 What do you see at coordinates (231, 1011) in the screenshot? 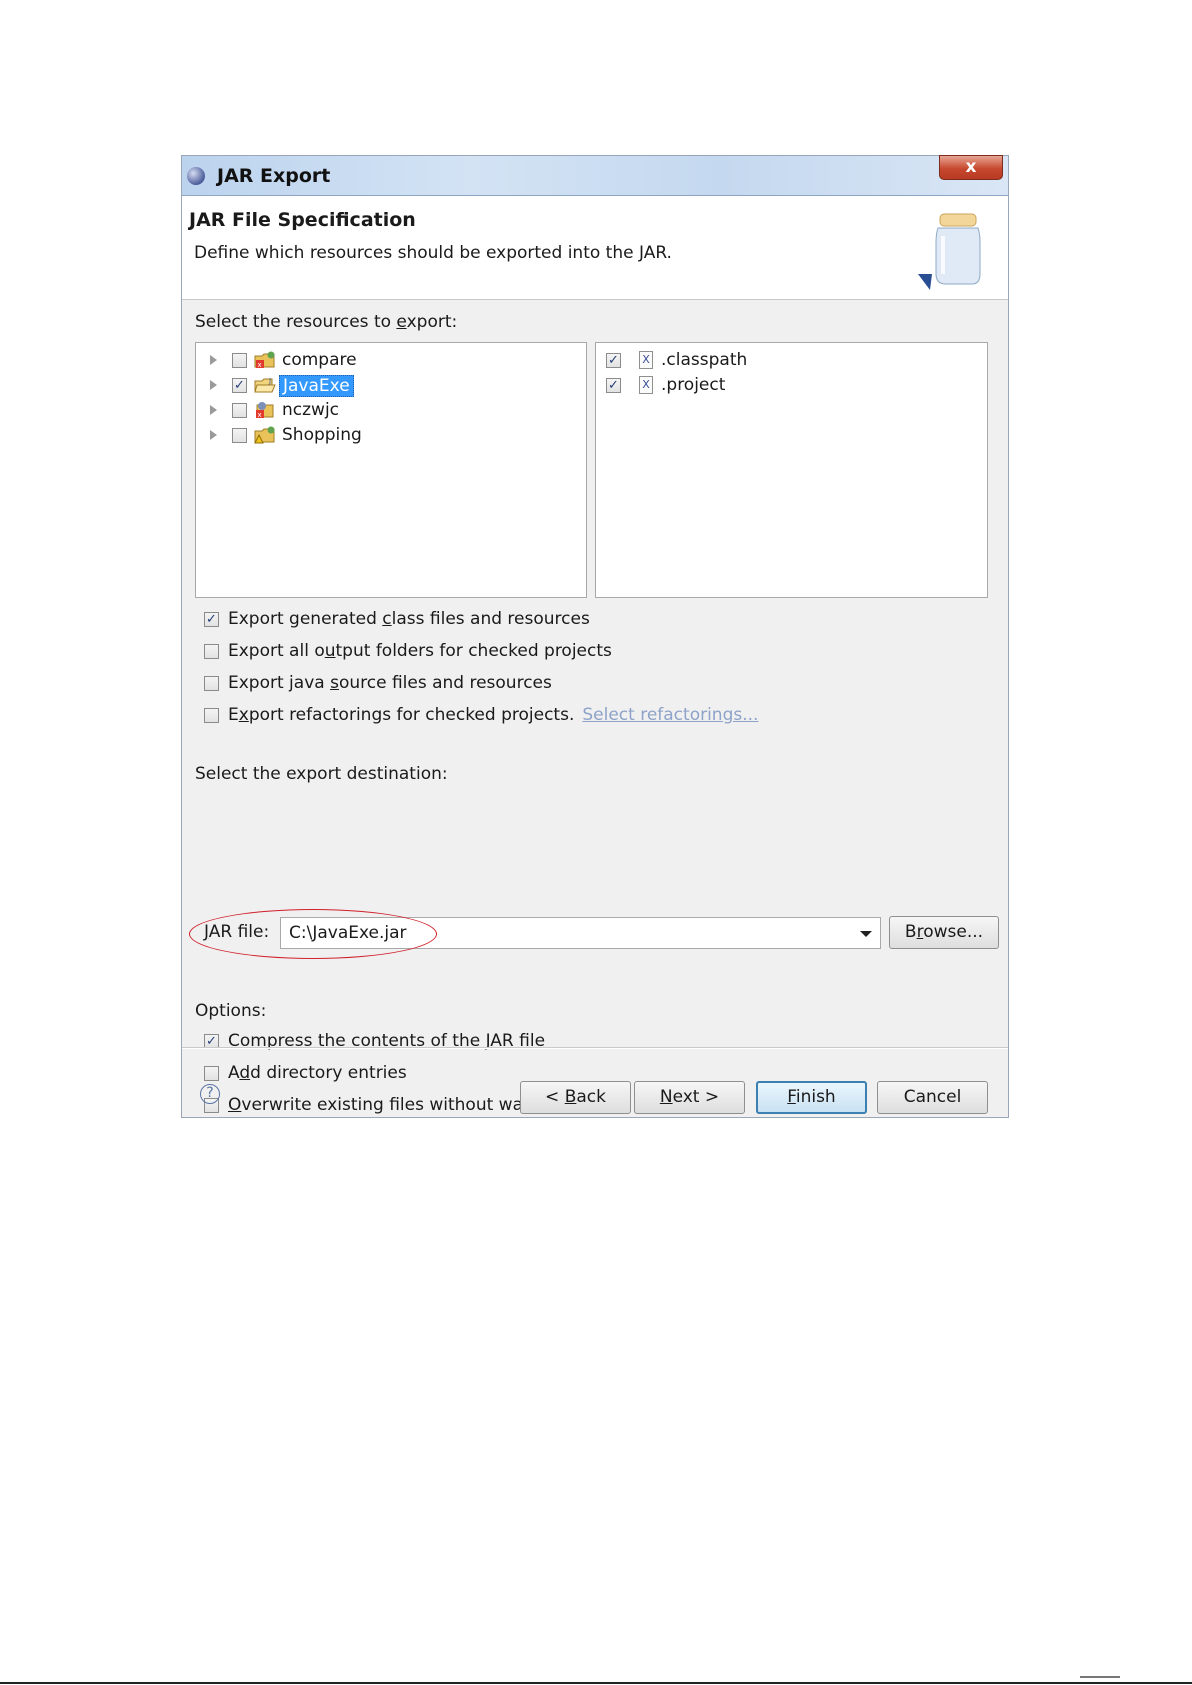
I see `options-label: Options:` at bounding box center [231, 1011].